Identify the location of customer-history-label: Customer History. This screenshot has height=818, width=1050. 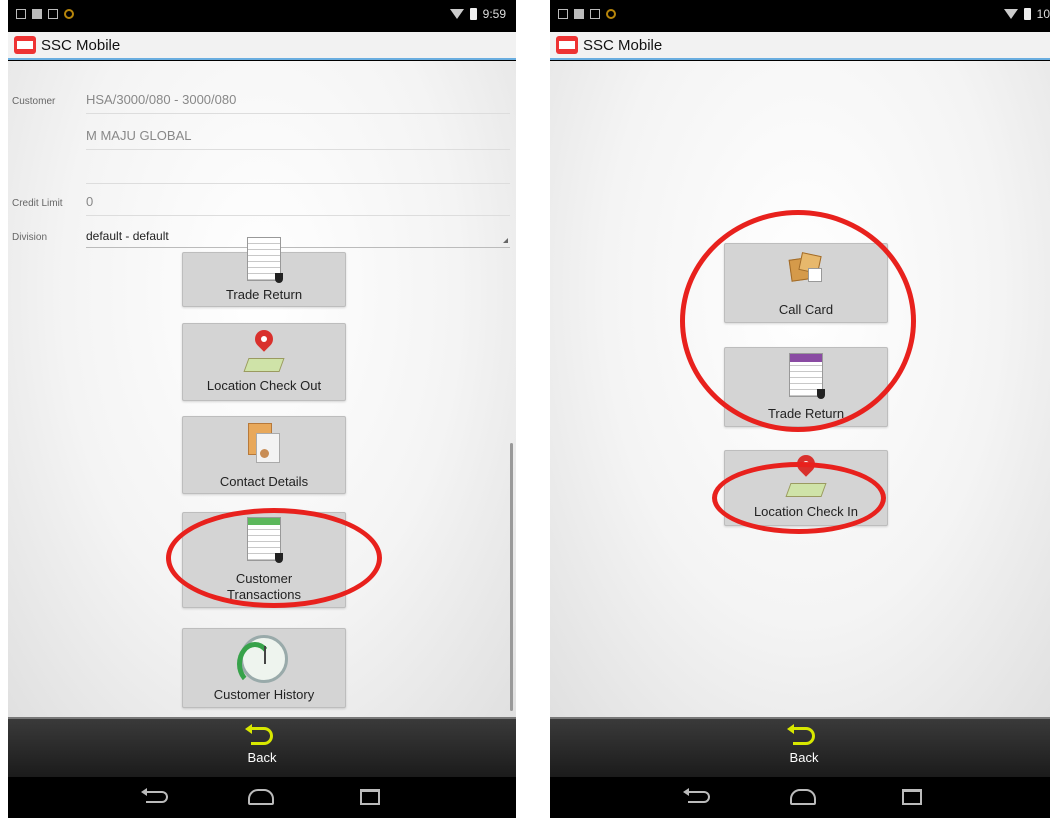
(264, 694).